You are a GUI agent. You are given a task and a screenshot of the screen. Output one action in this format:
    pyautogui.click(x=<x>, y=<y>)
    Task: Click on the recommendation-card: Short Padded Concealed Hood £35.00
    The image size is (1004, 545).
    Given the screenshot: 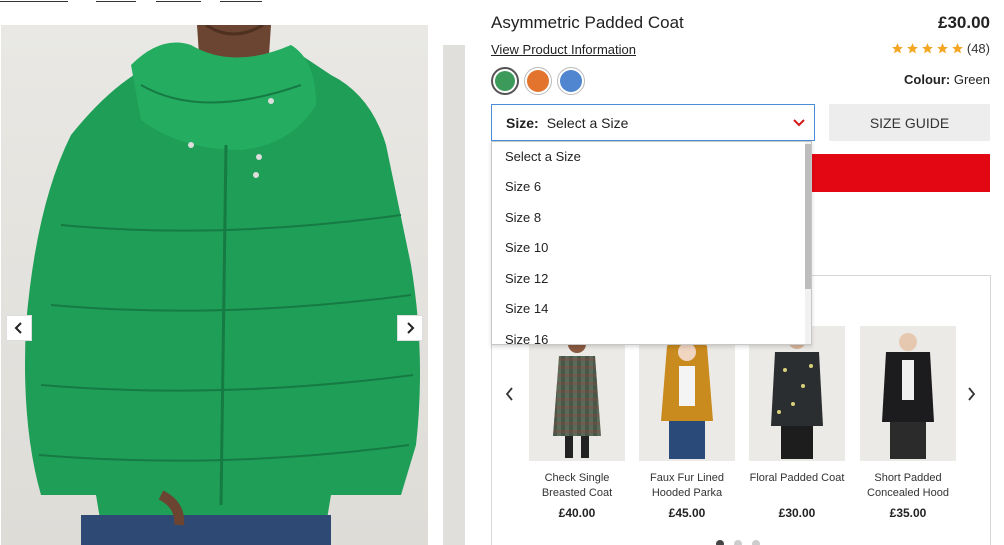 What is the action you would take?
    pyautogui.click(x=908, y=423)
    